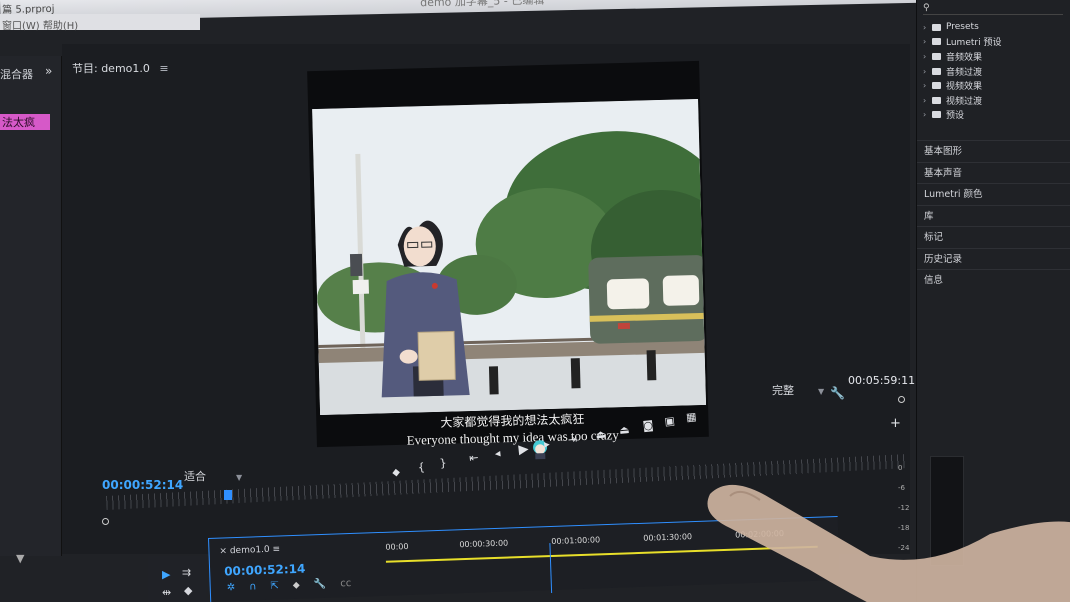 The width and height of the screenshot is (1070, 602). Describe the element at coordinates (601, 434) in the screenshot. I see `lift-icon: ⏏` at that location.